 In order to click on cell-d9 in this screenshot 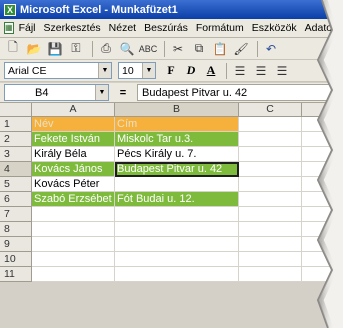, I will do `click(322, 244)`.